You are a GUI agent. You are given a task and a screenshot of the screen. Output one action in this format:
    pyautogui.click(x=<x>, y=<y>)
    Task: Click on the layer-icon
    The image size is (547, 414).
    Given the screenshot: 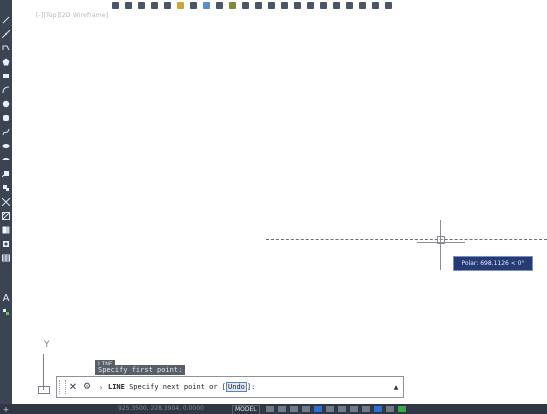 What is the action you would take?
    pyautogui.click(x=206, y=5)
    